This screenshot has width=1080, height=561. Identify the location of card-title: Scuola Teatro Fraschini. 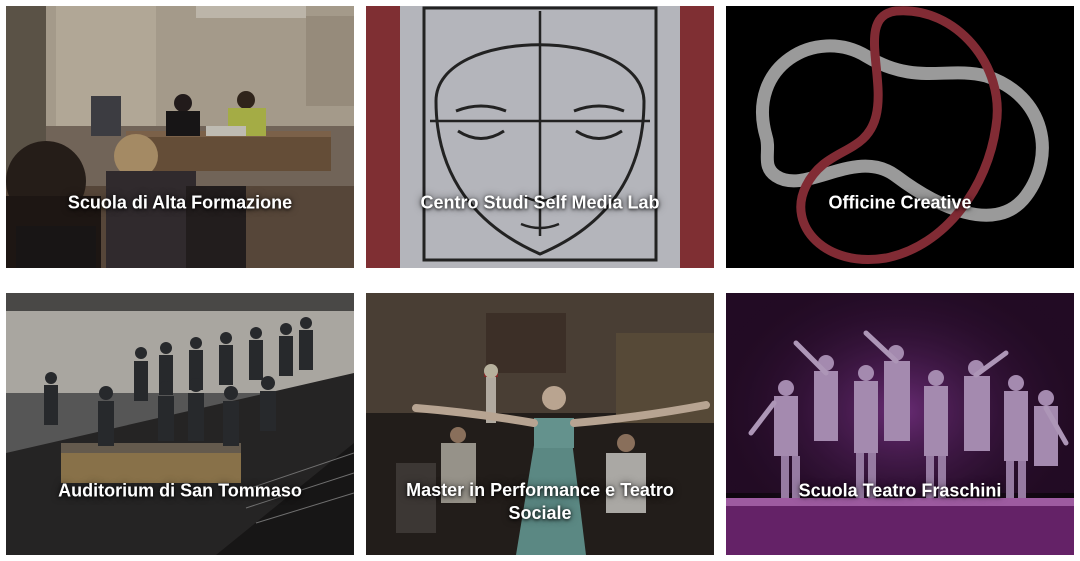
(900, 490).